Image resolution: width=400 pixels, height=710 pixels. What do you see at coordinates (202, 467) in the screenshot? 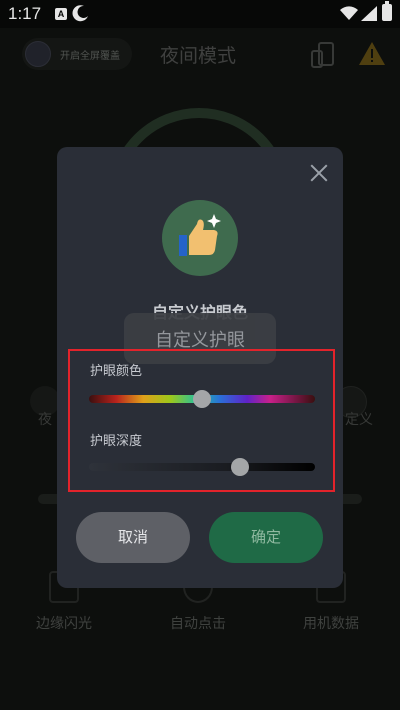
I see `eye-depth-slider` at bounding box center [202, 467].